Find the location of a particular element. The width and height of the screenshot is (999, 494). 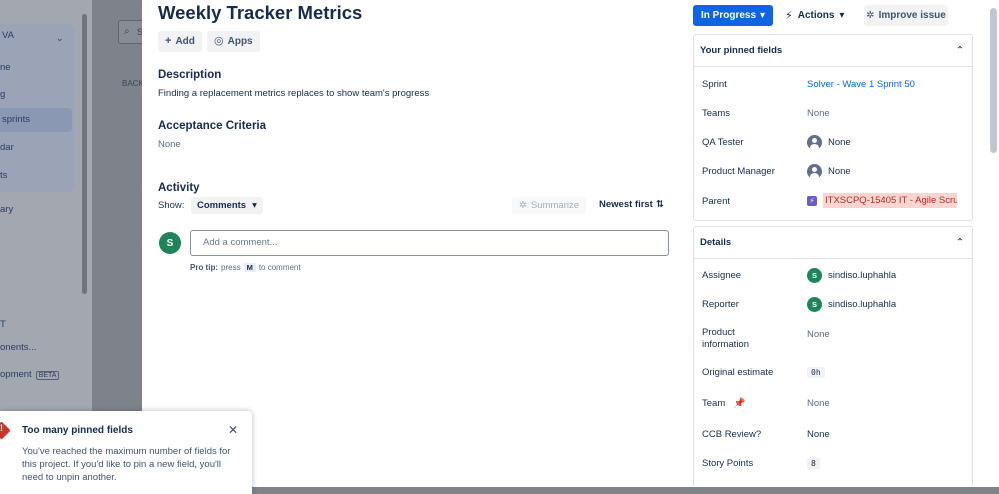

pro-tip: Pro tip: press M to comment is located at coordinates (245, 267).